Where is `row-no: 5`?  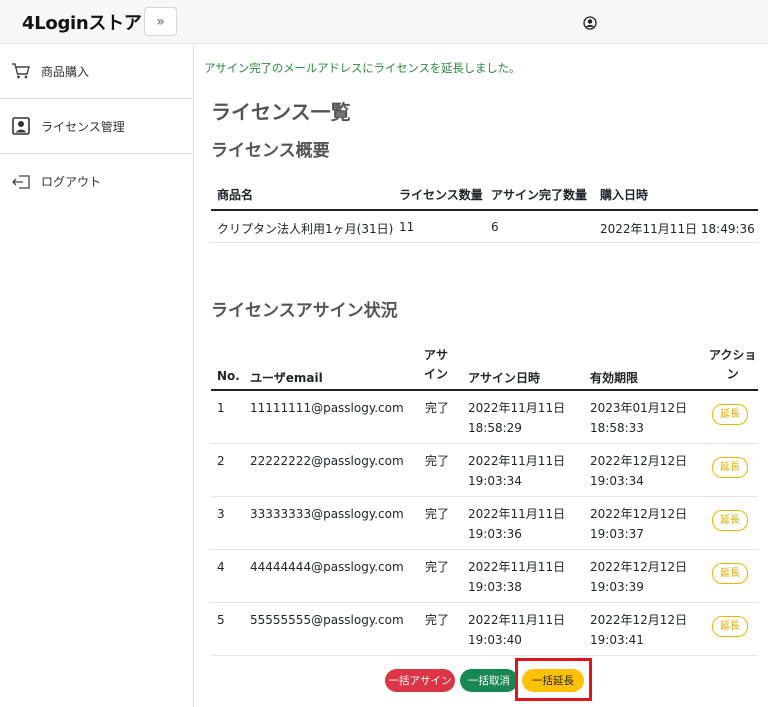
row-no: 5 is located at coordinates (221, 620).